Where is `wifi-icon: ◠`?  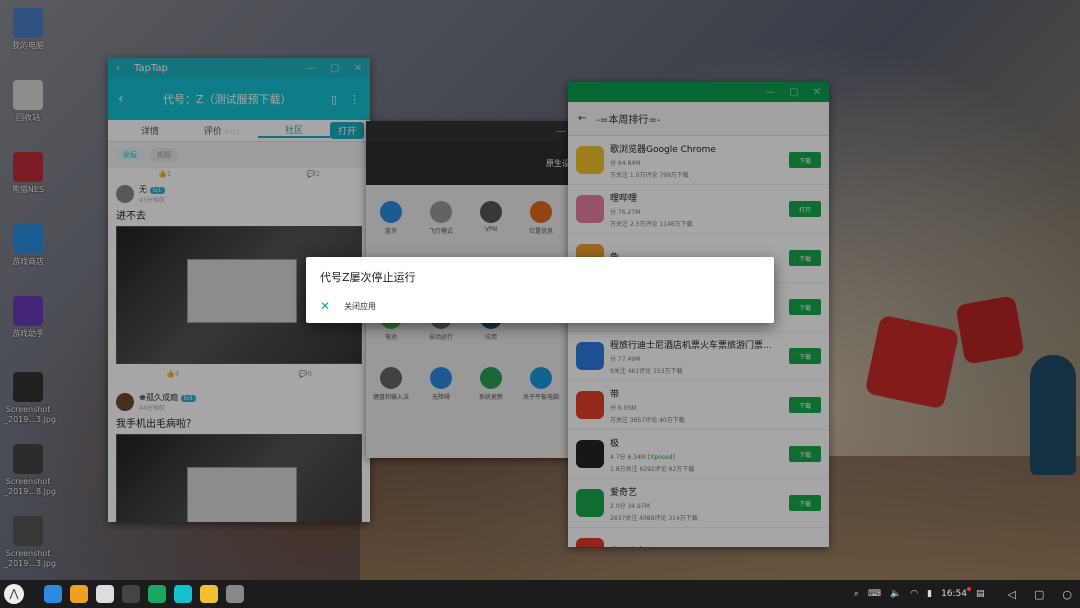 wifi-icon: ◠ is located at coordinates (914, 594).